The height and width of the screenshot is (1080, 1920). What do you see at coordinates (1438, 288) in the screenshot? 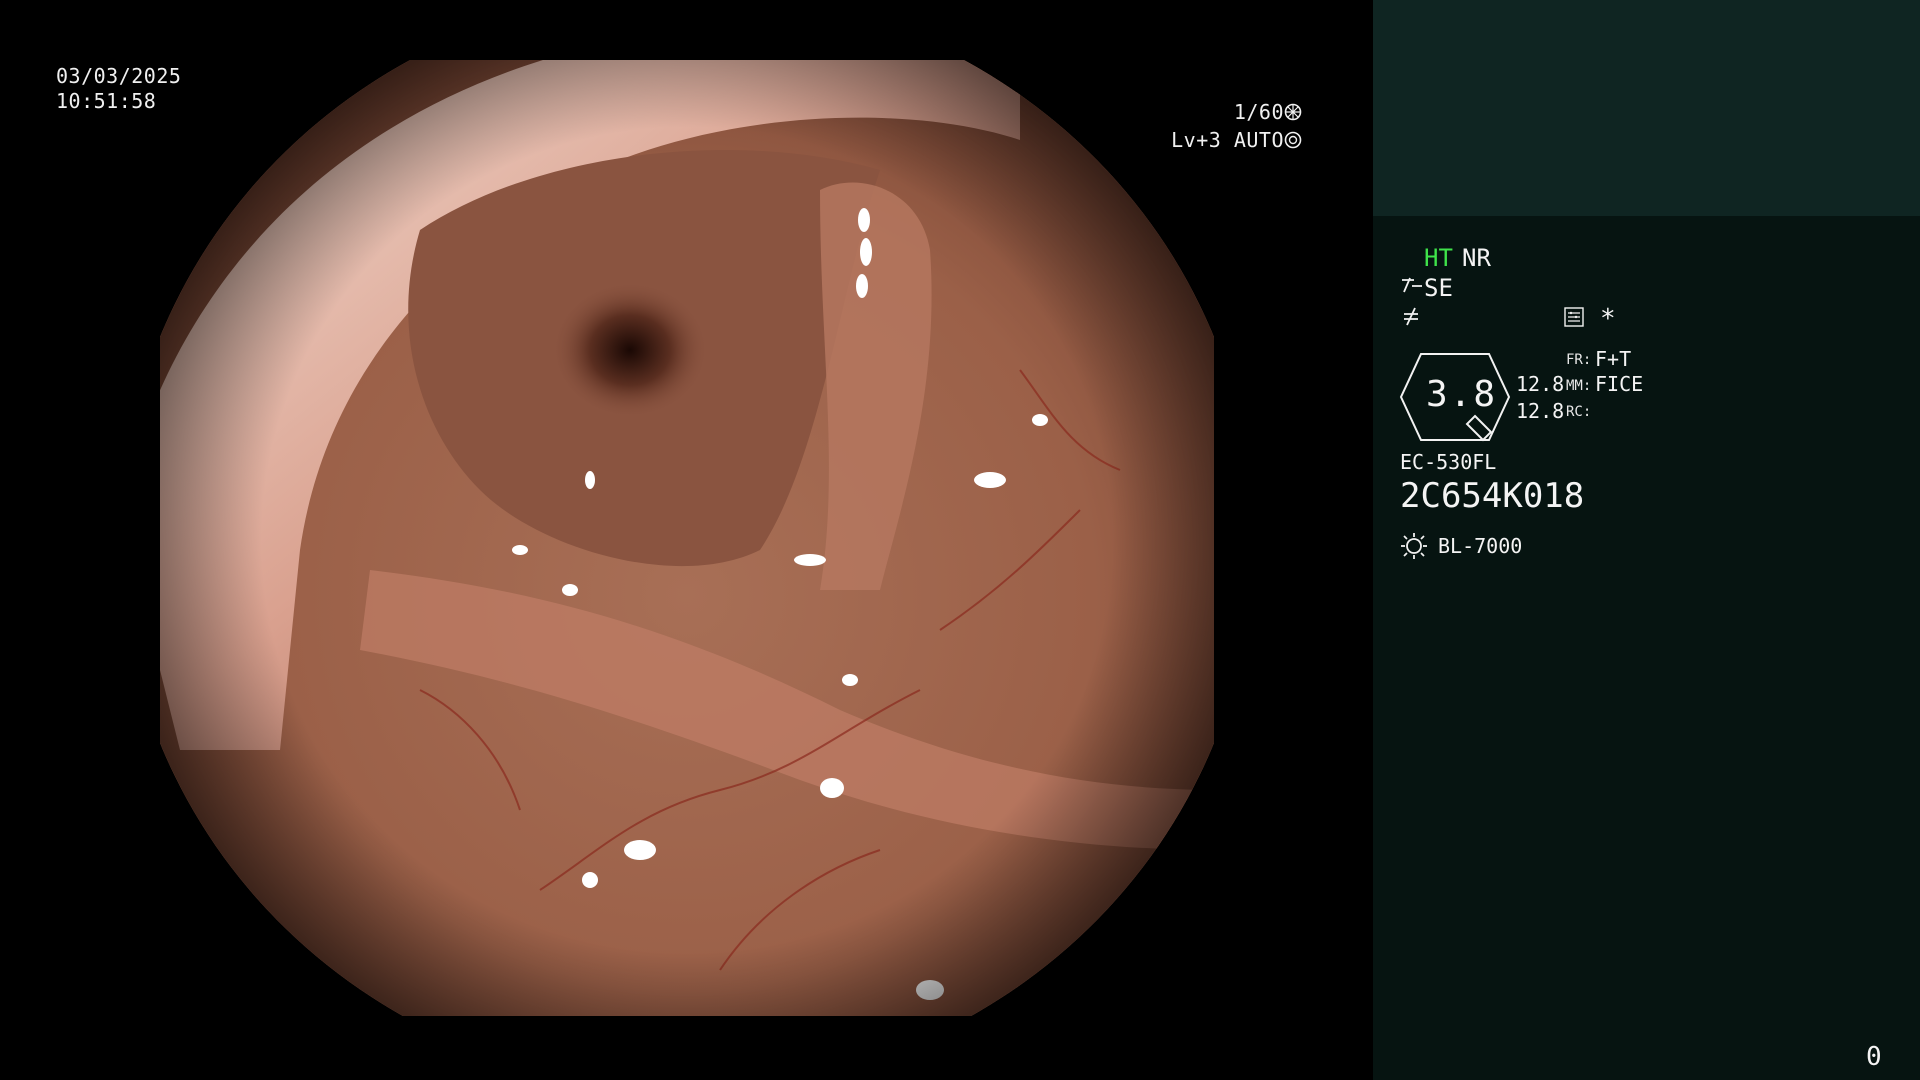
I see `se-indicator: SE` at bounding box center [1438, 288].